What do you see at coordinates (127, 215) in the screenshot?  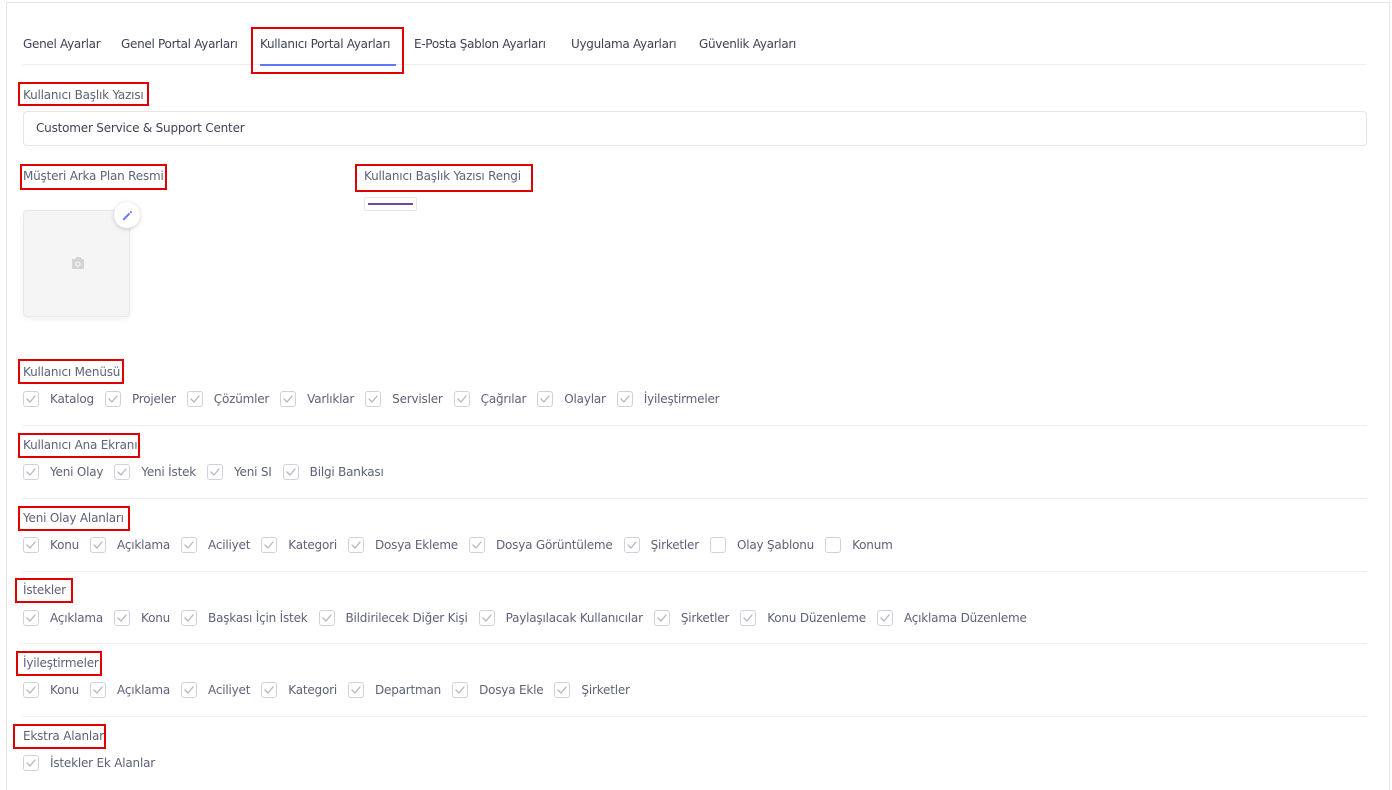 I see `edit-image-button` at bounding box center [127, 215].